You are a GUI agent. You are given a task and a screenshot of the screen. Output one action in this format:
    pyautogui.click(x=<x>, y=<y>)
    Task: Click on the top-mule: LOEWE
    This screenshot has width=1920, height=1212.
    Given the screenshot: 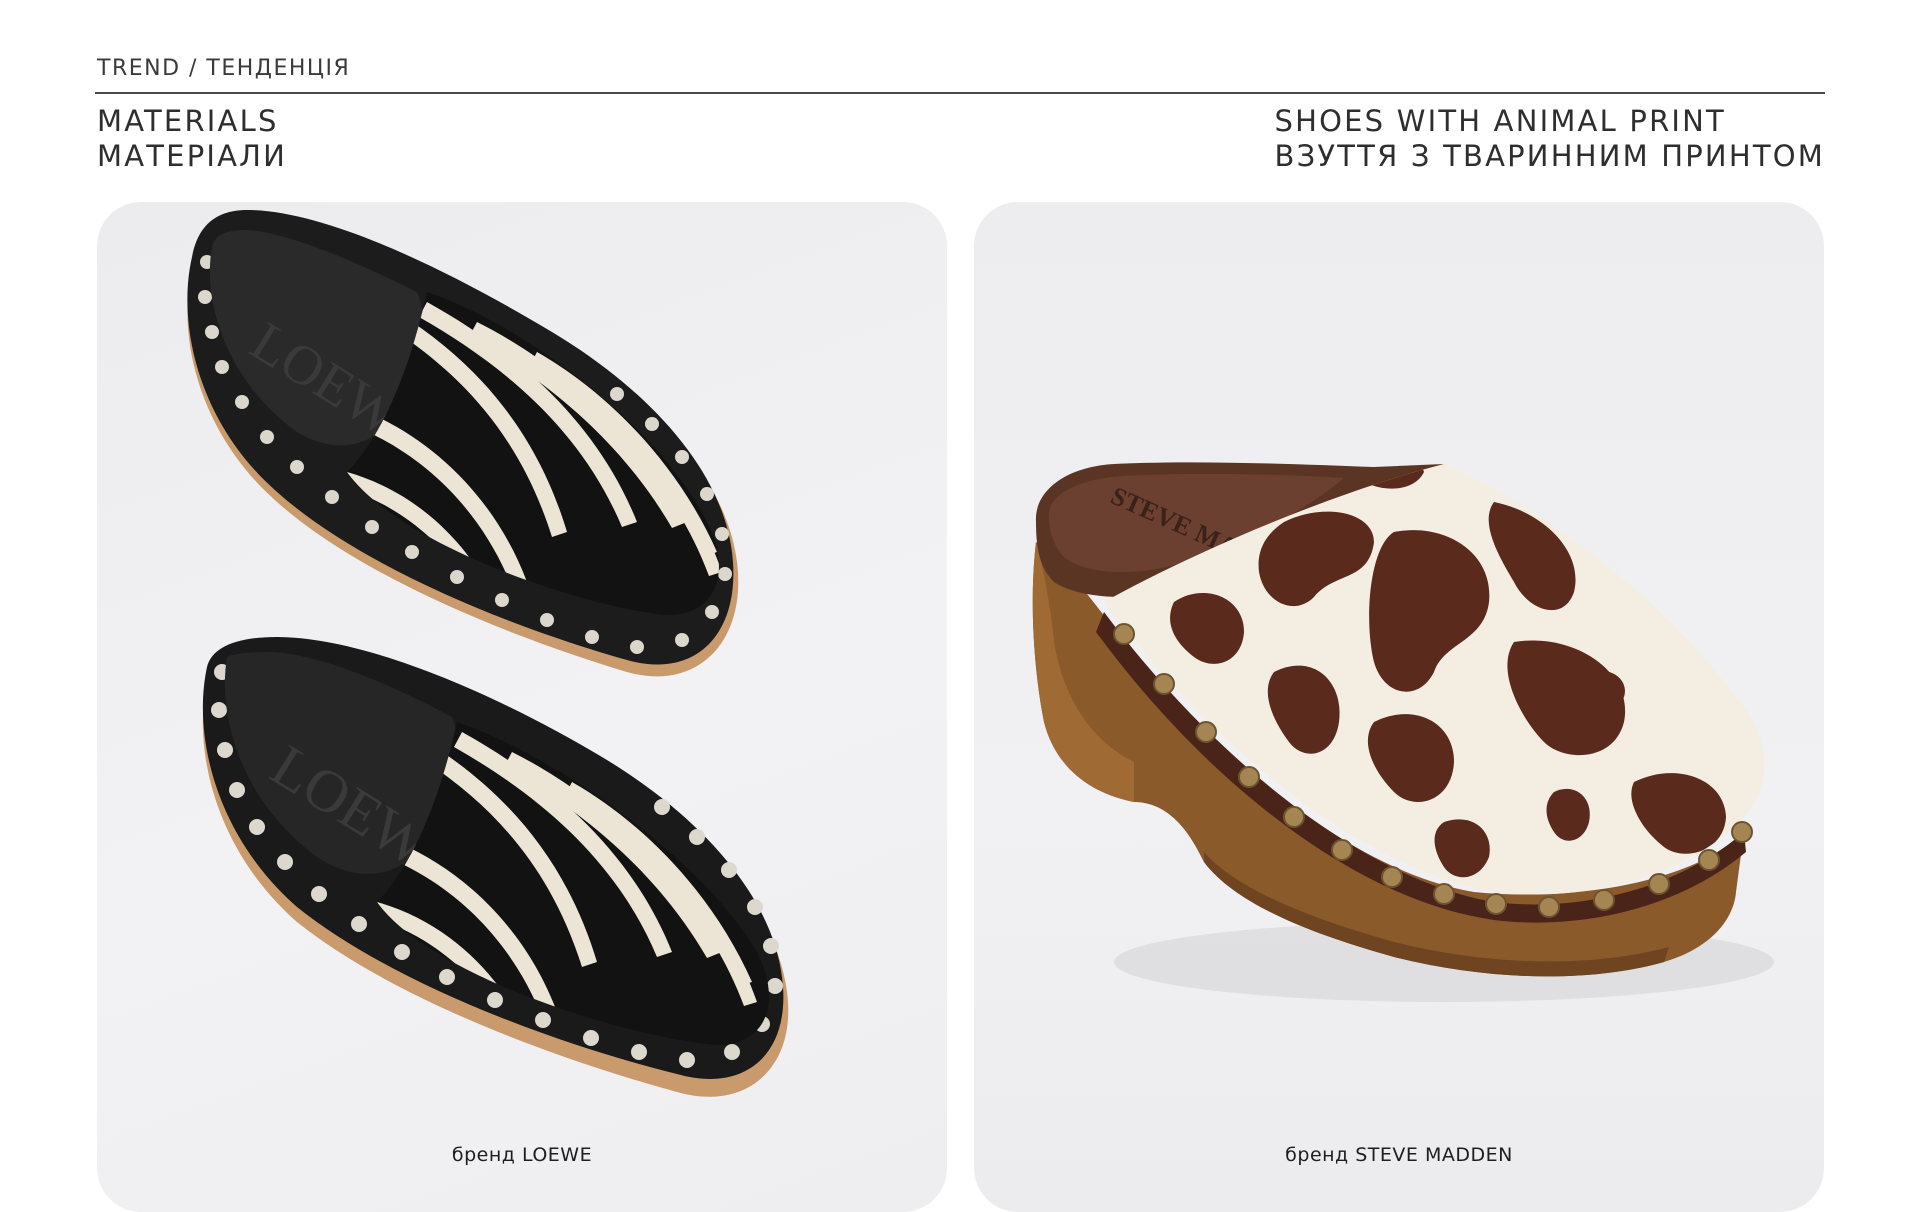 What is the action you would take?
    pyautogui.click(x=463, y=443)
    